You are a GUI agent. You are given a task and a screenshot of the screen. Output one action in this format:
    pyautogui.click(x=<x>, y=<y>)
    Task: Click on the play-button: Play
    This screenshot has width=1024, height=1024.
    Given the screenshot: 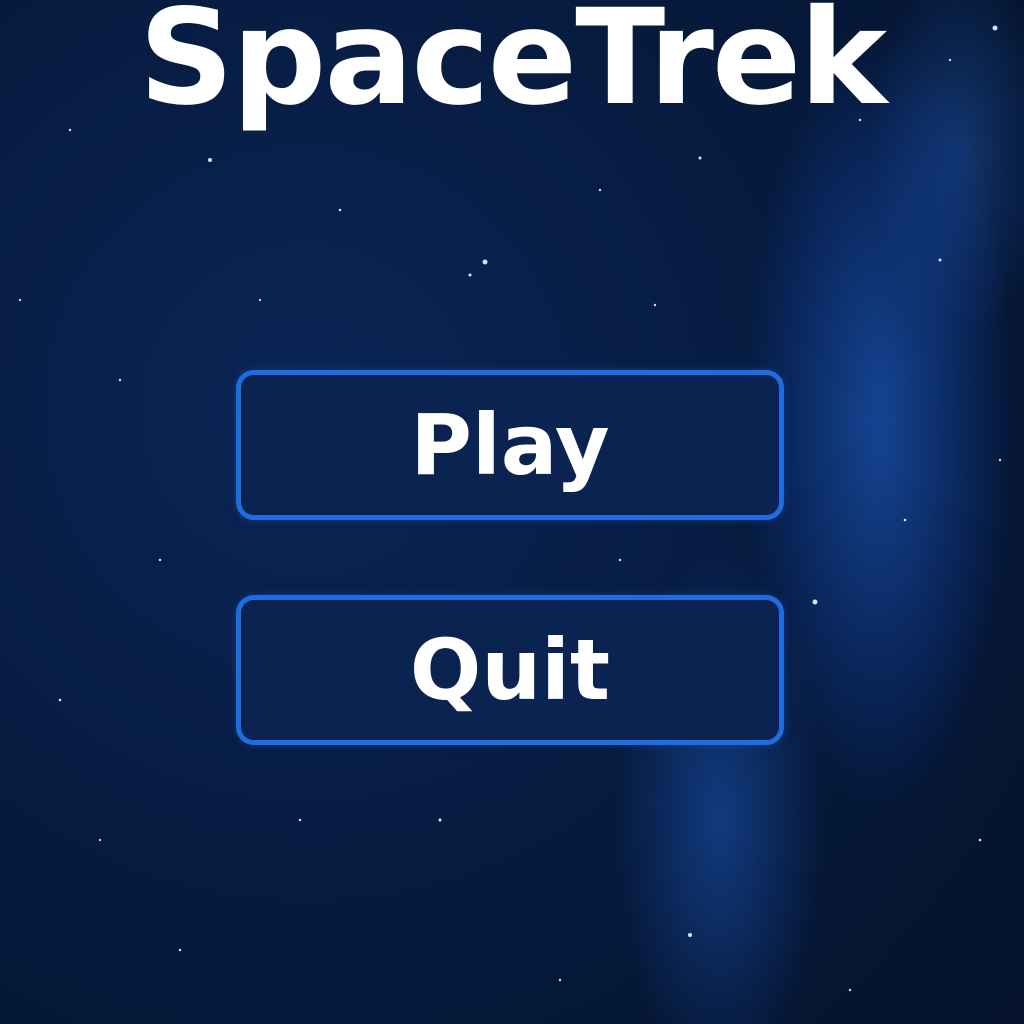 What is the action you would take?
    pyautogui.click(x=510, y=445)
    